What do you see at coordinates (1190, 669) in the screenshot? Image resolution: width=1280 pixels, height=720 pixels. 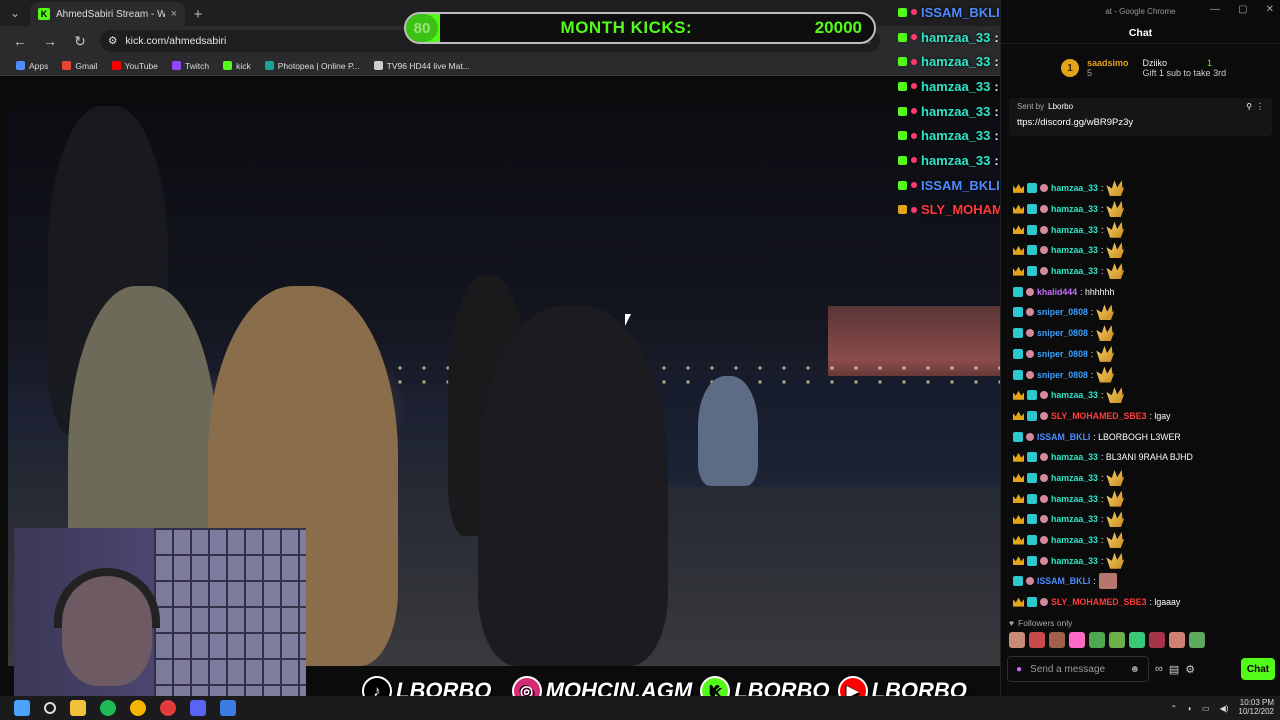 I see `settings-icon: ⚙` at bounding box center [1190, 669].